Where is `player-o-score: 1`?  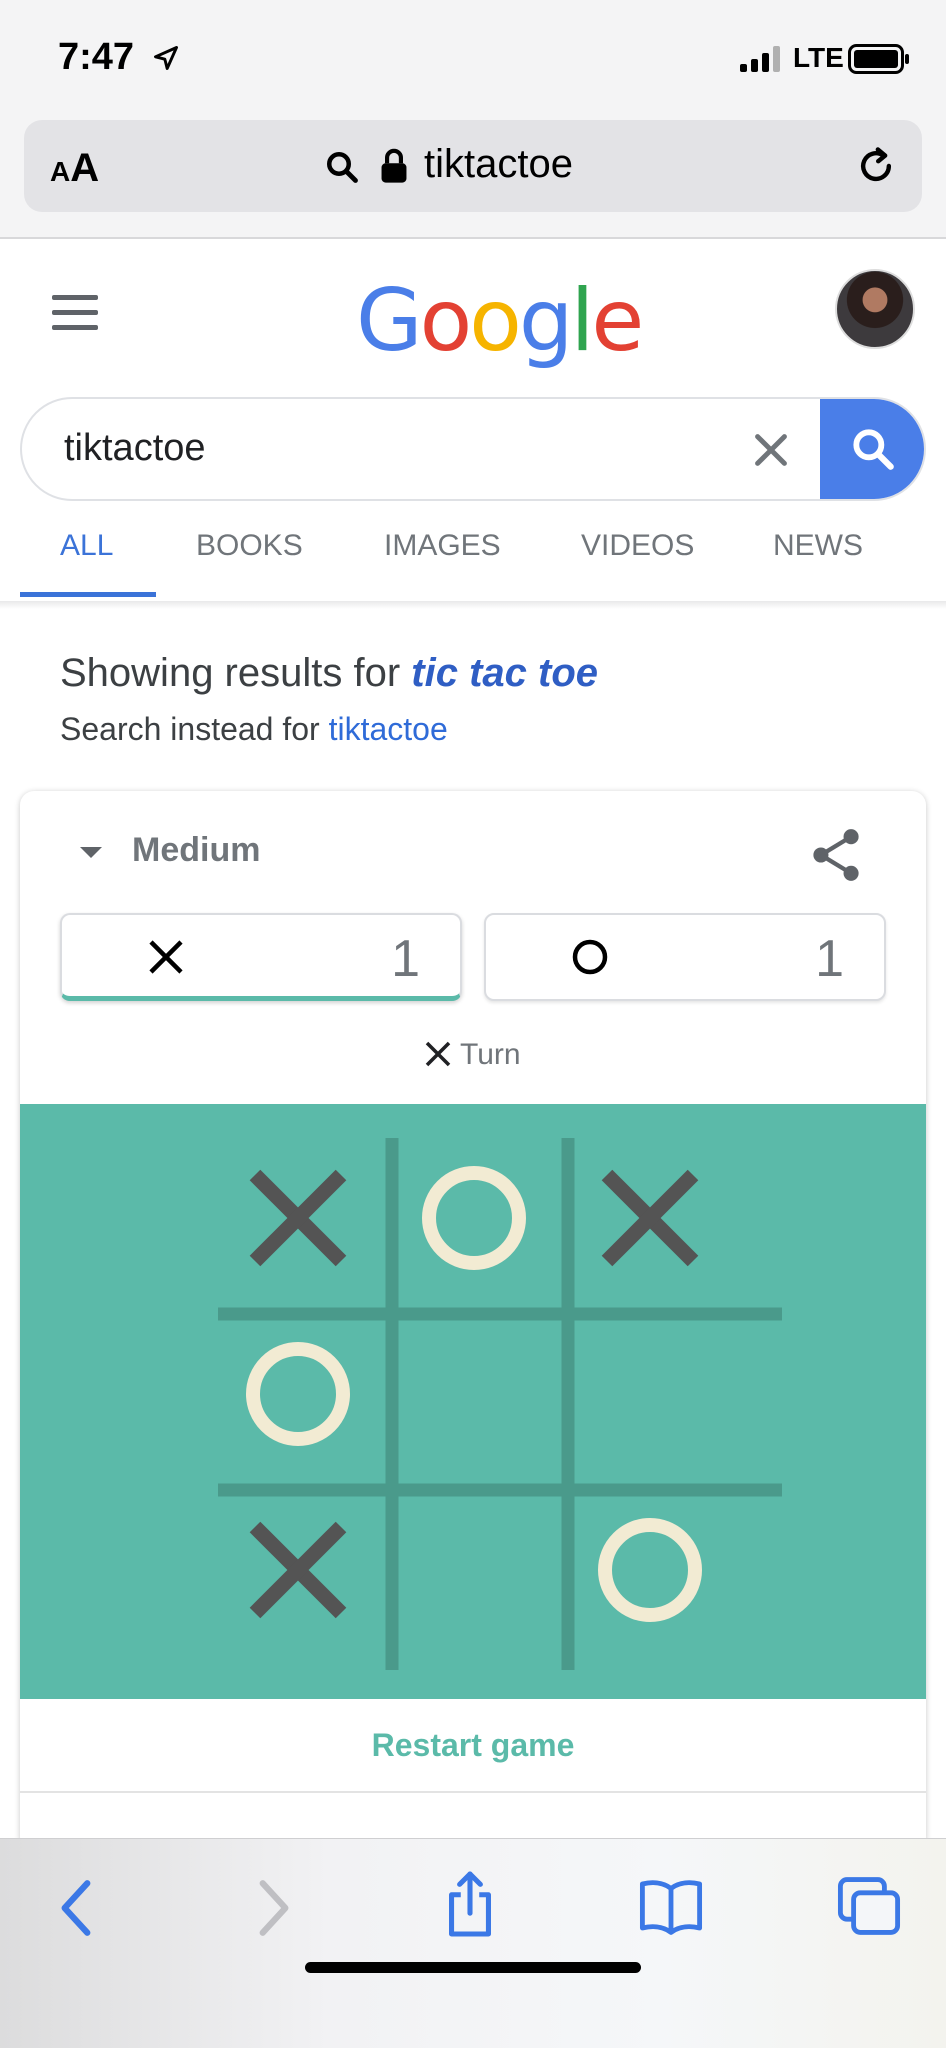
player-o-score: 1 is located at coordinates (685, 957).